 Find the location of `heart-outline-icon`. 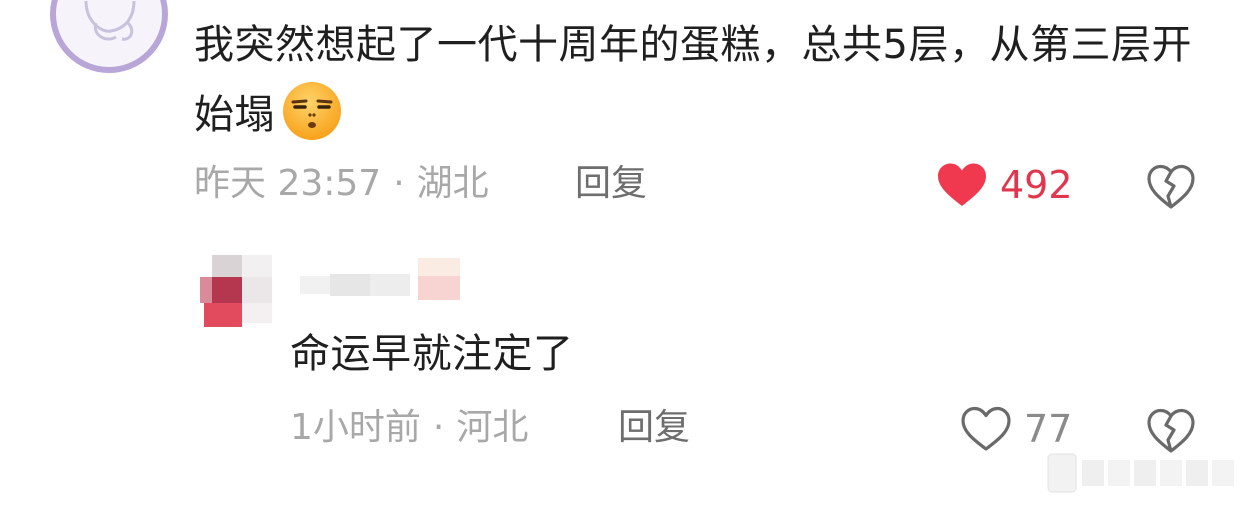

heart-outline-icon is located at coordinates (986, 428).